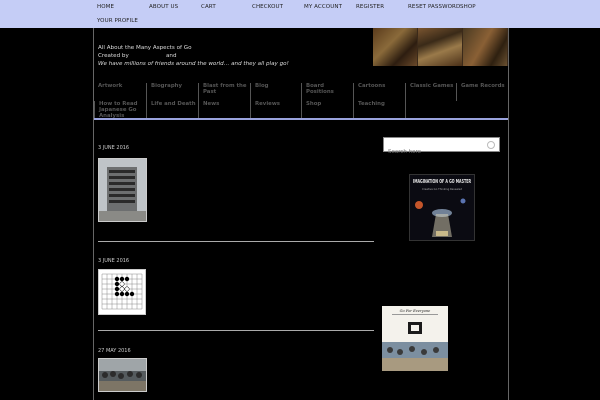 This screenshot has width=600, height=400. What do you see at coordinates (301, 119) in the screenshot?
I see `menu-divider-rule` at bounding box center [301, 119].